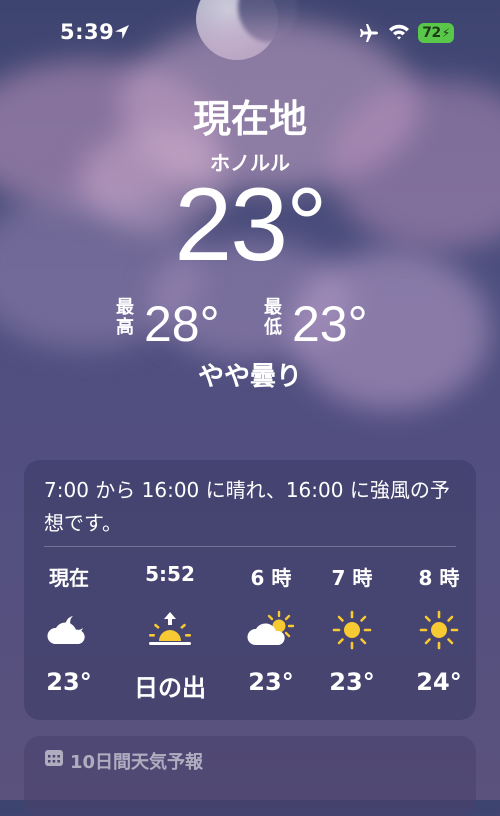 The width and height of the screenshot is (500, 816). Describe the element at coordinates (182, 324) in the screenshot. I see `high-temperature: 28°` at that location.